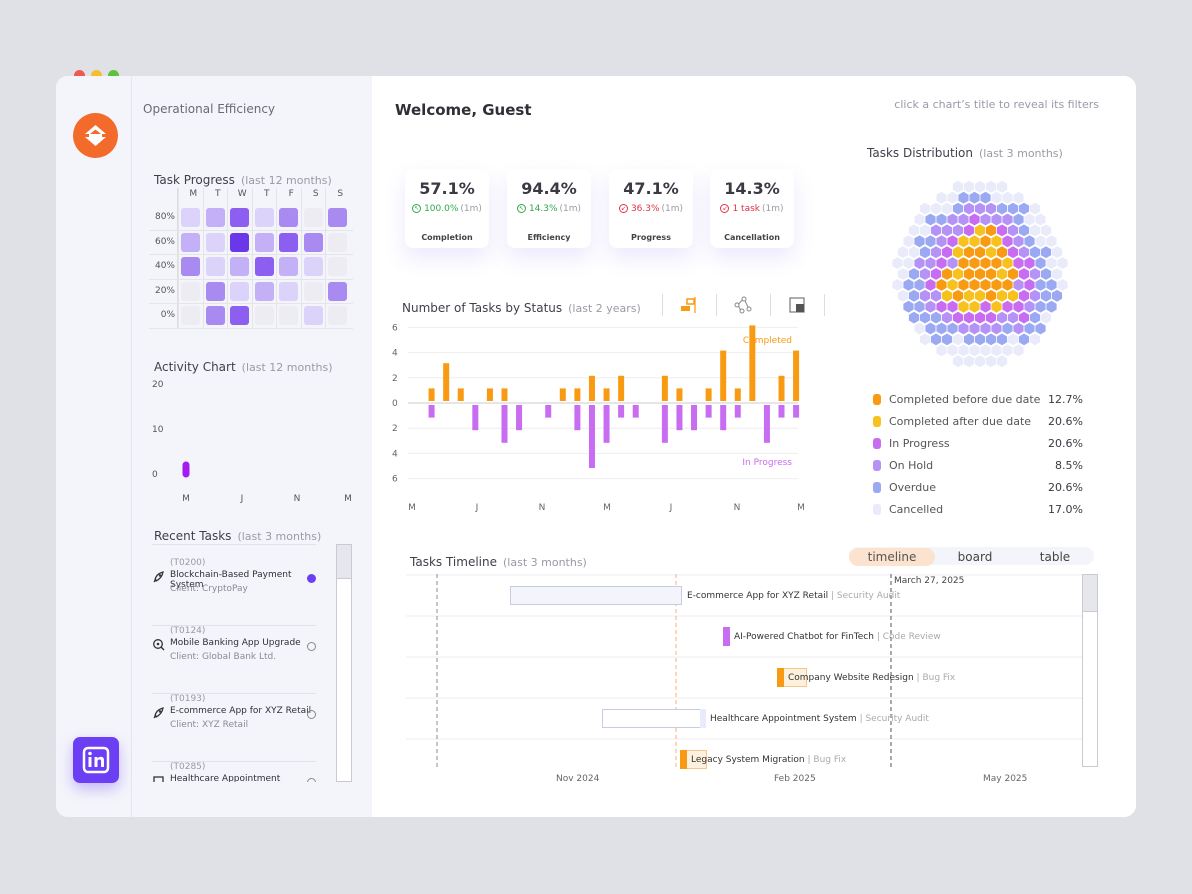 The height and width of the screenshot is (894, 1192). Describe the element at coordinates (978, 466) in the screenshot. I see `legend-item: On Hold 8.5%` at that location.